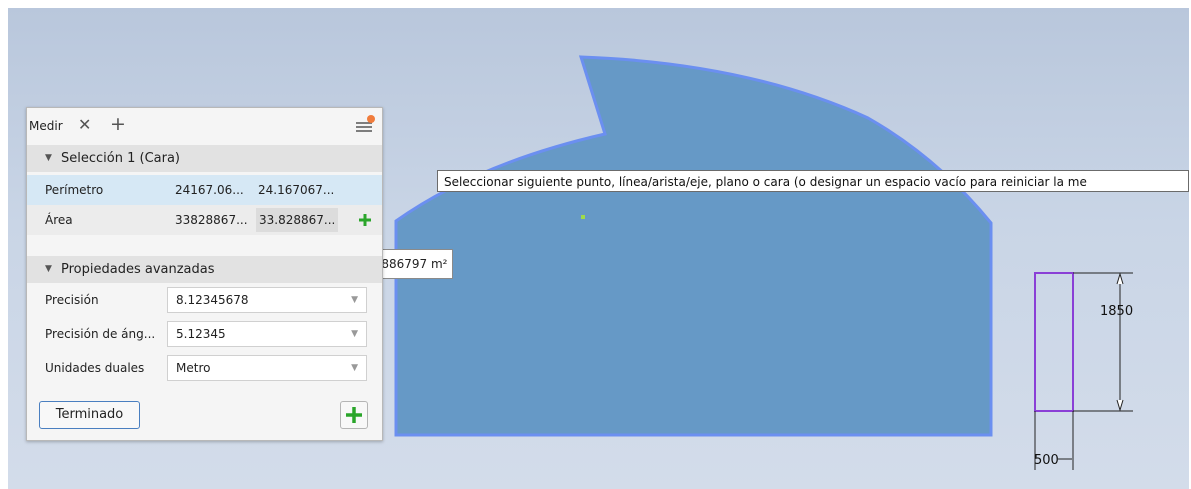  Describe the element at coordinates (1116, 311) in the screenshot. I see `height-dimension-text: 1850` at that location.